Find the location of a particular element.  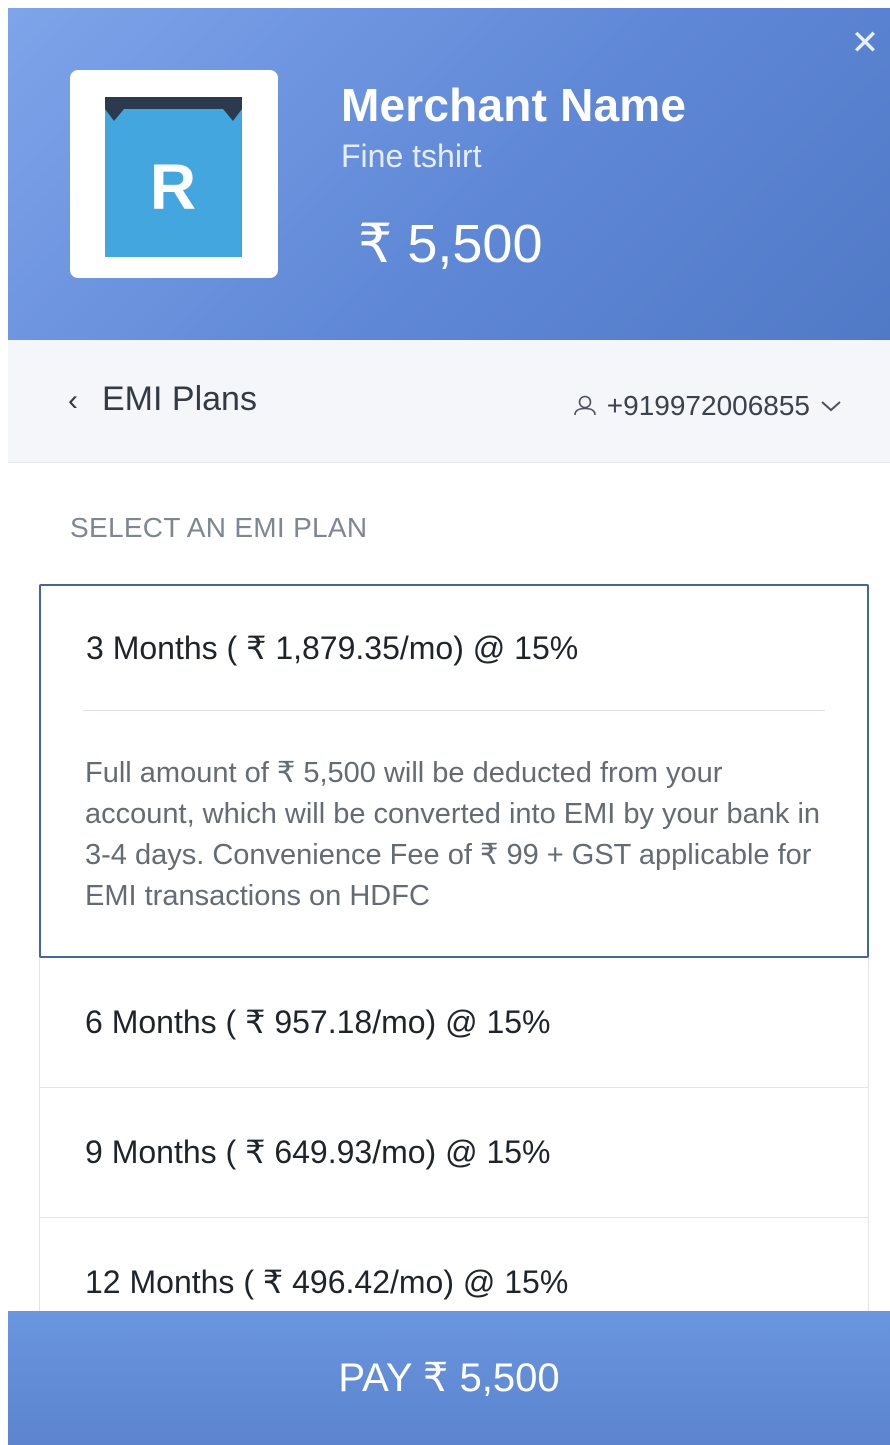

emi-subheader: ‹ EMI Plans +919972006855 is located at coordinates (449, 401).